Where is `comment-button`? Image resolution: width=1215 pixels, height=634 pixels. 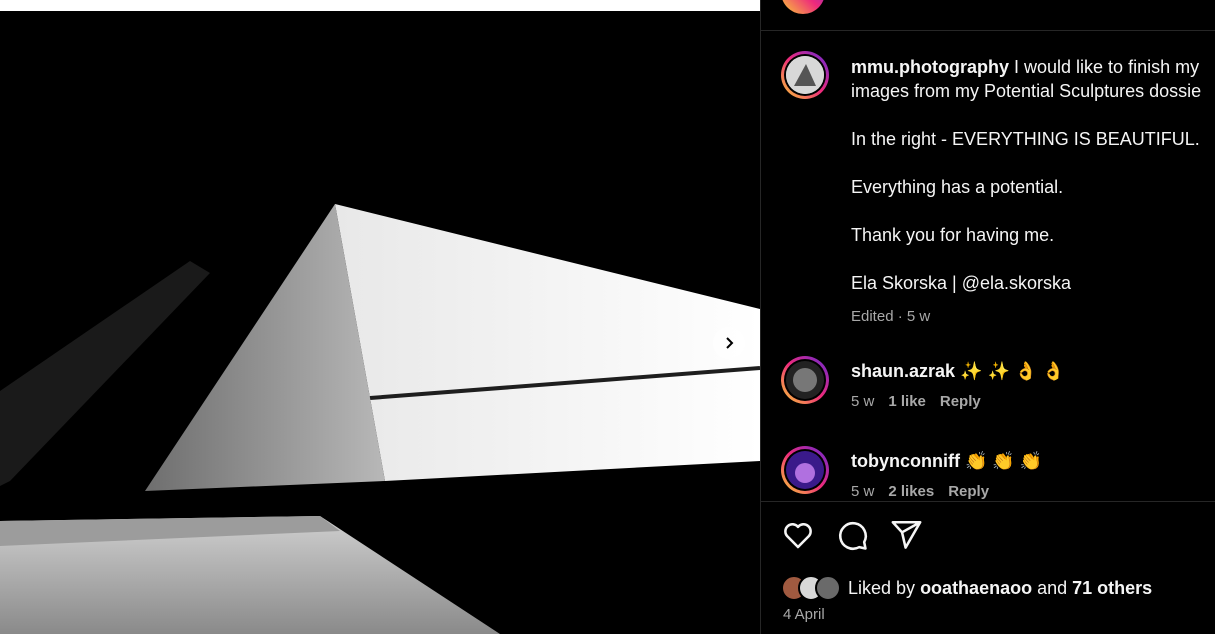
comment-button is located at coordinates (852, 535).